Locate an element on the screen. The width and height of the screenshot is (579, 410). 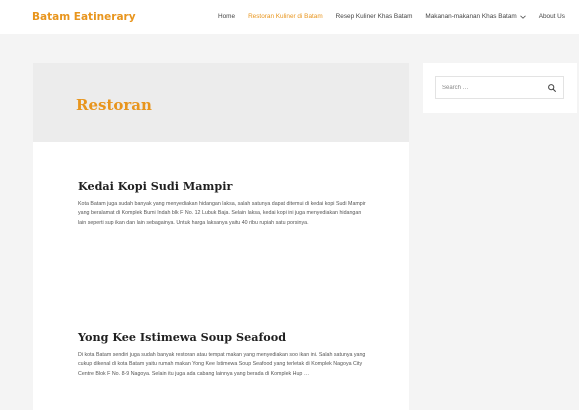
nav-item-makanan-label: Makanan-makanan Khas Batam is located at coordinates (471, 16).